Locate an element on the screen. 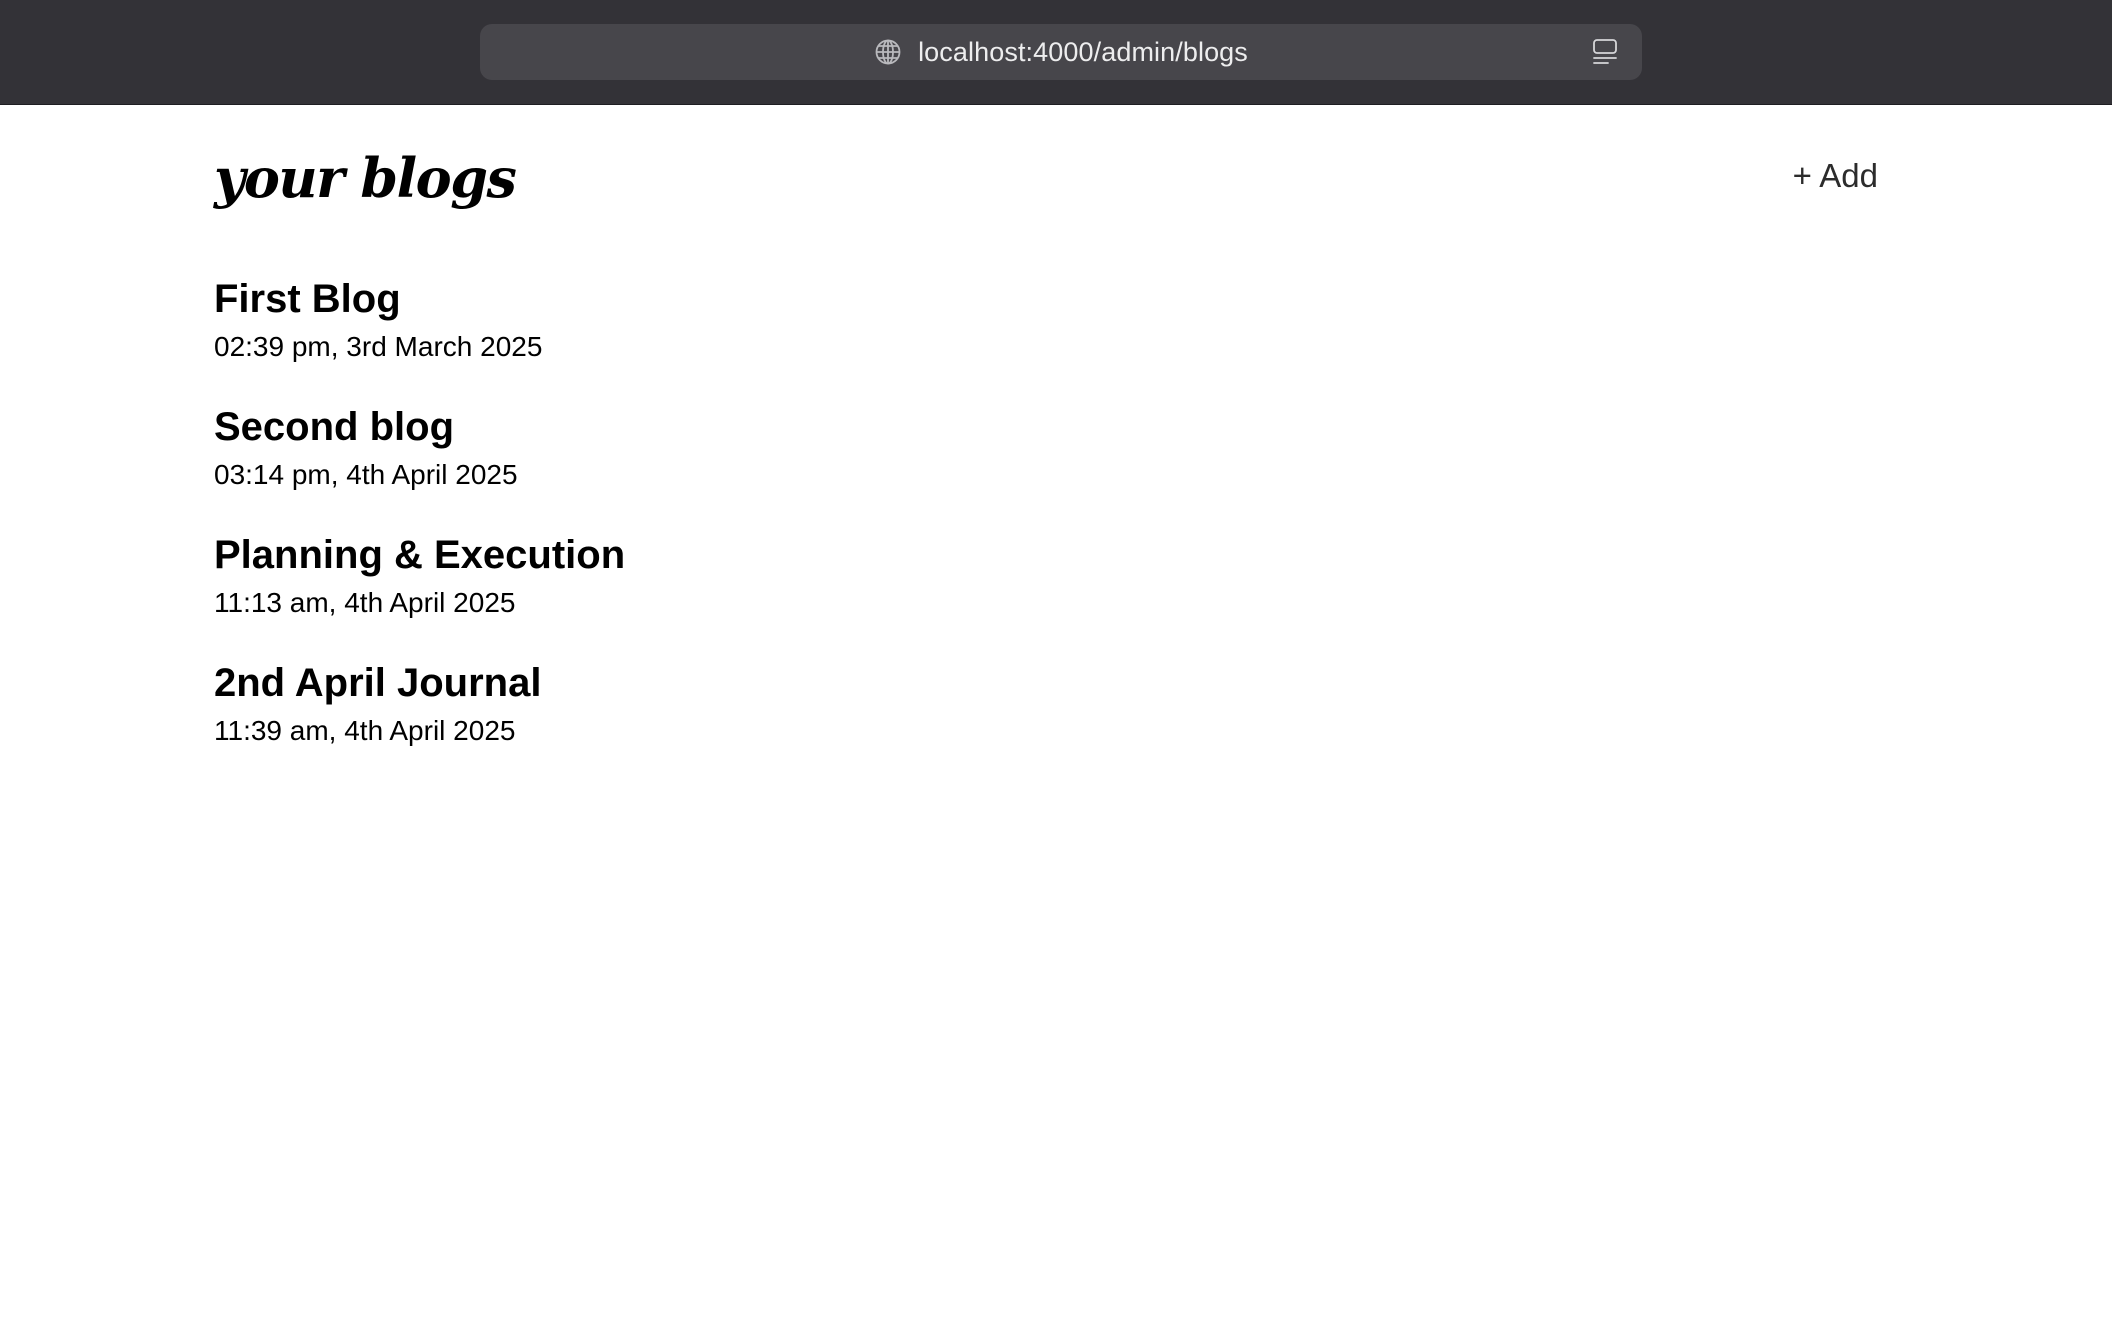 The image size is (2112, 1318). url-text: localhost:4000/admin/blogs is located at coordinates (1083, 52).